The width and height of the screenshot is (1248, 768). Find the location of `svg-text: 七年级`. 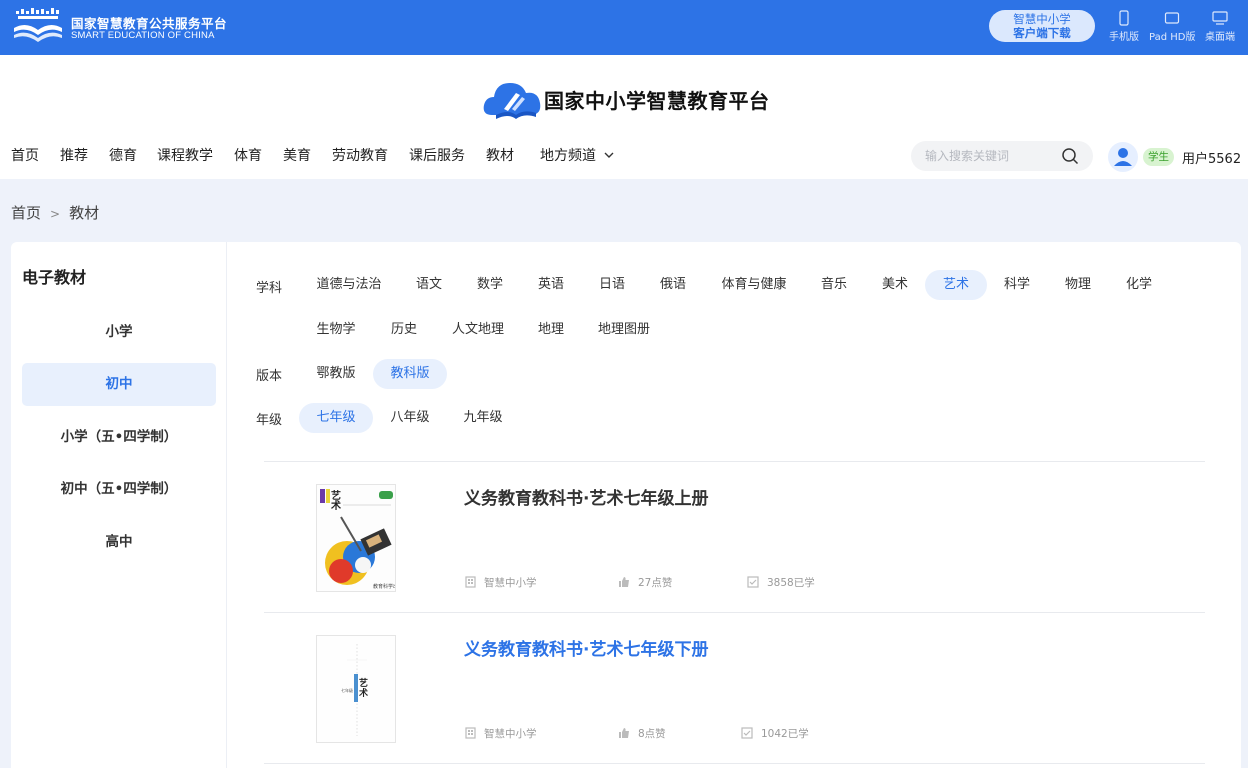

svg-text: 七年级 is located at coordinates (347, 690).